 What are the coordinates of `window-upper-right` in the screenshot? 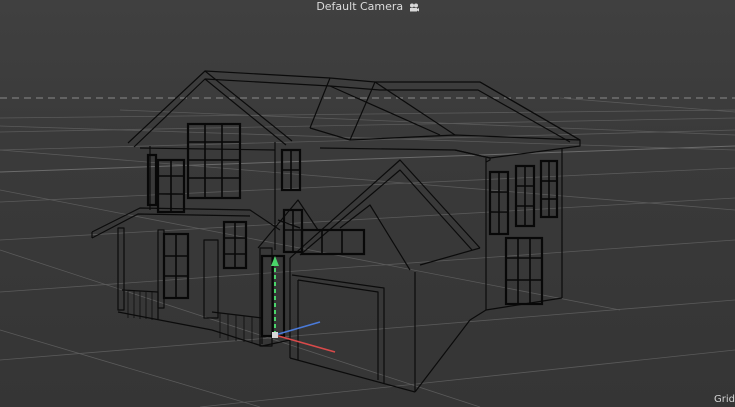 It's located at (291, 170).